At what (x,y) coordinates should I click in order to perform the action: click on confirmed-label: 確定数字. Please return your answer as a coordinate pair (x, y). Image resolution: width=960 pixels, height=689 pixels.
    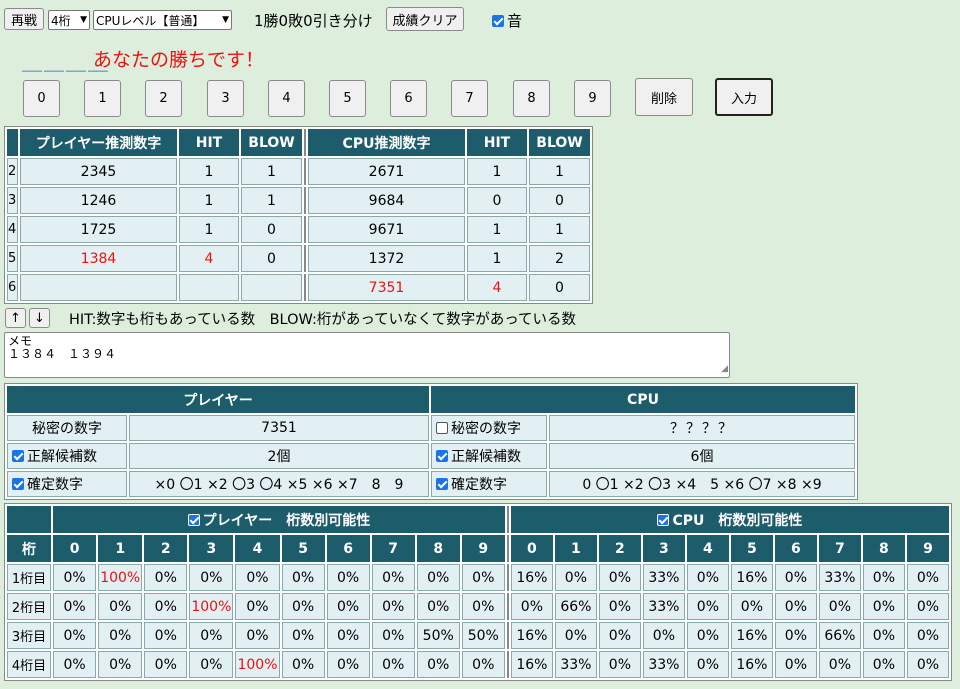
    Looking at the image, I should click on (55, 485).